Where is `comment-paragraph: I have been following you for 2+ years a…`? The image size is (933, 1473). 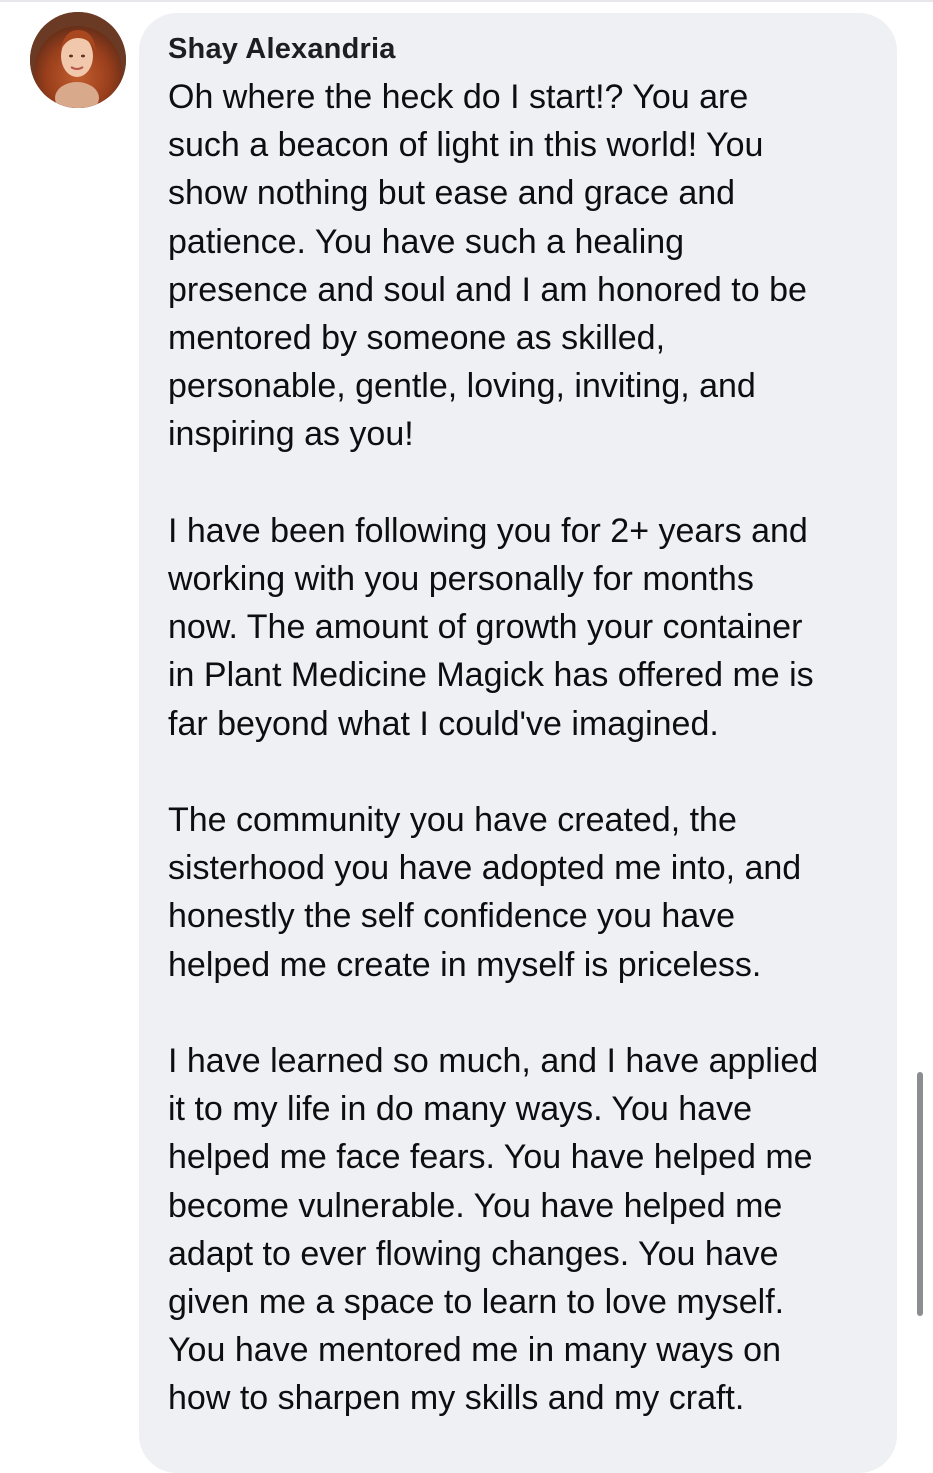 comment-paragraph: I have been following you for 2+ years a… is located at coordinates (528, 627).